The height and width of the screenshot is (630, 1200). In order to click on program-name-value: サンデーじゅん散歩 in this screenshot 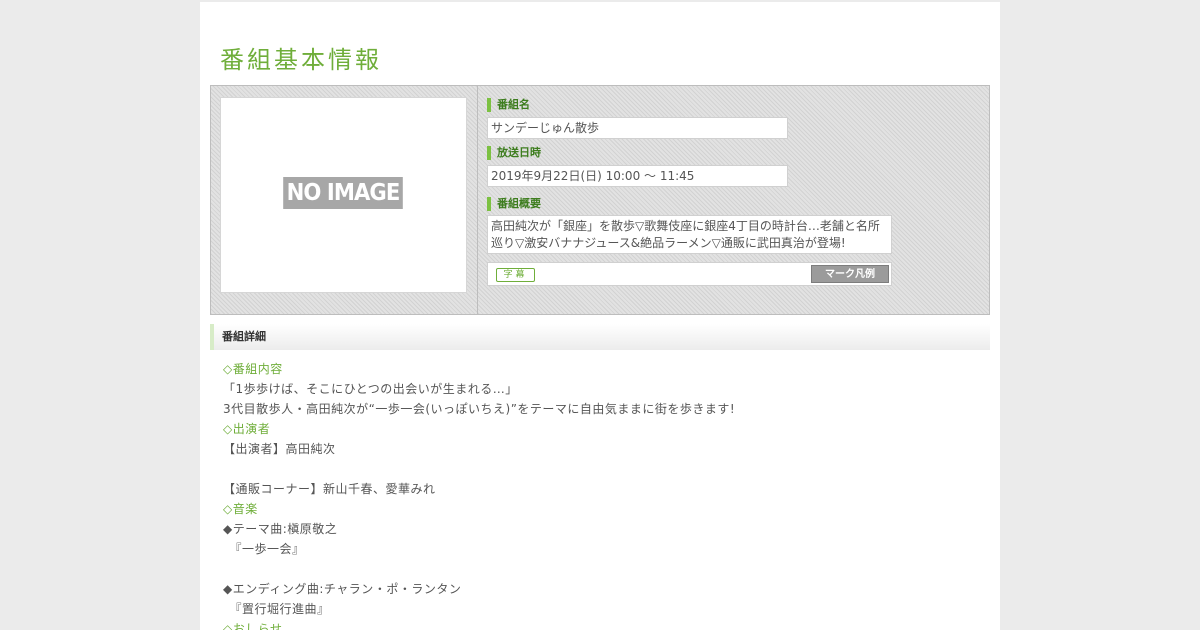, I will do `click(637, 128)`.